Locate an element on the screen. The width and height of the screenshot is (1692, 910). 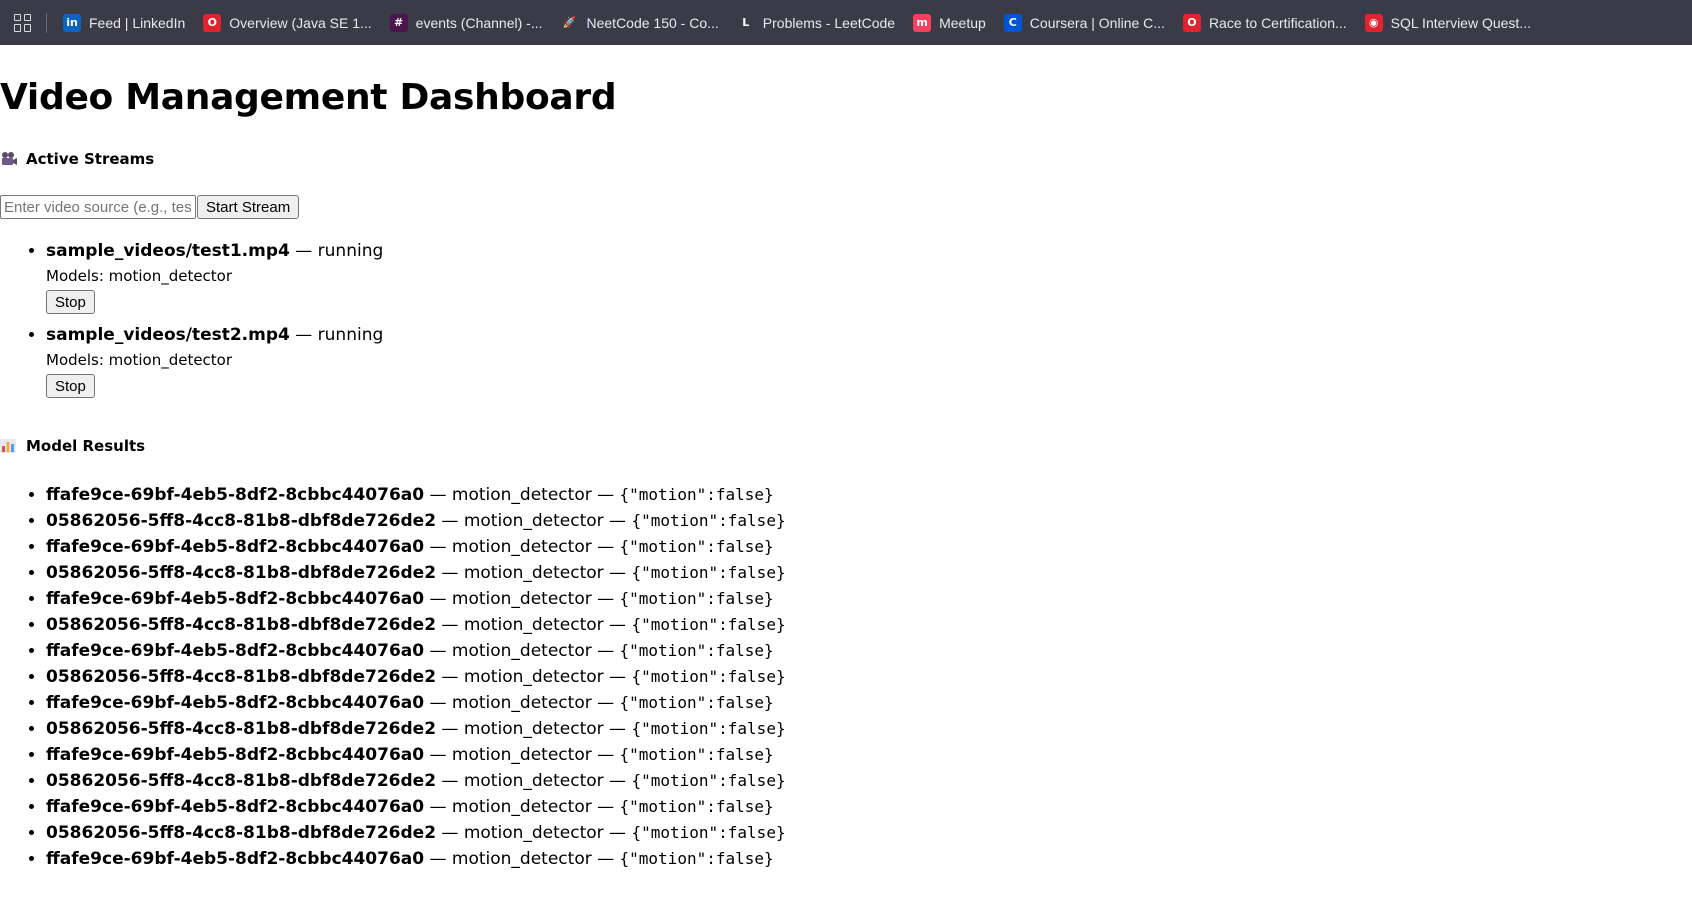
bar-chart-icon is located at coordinates (9, 446).